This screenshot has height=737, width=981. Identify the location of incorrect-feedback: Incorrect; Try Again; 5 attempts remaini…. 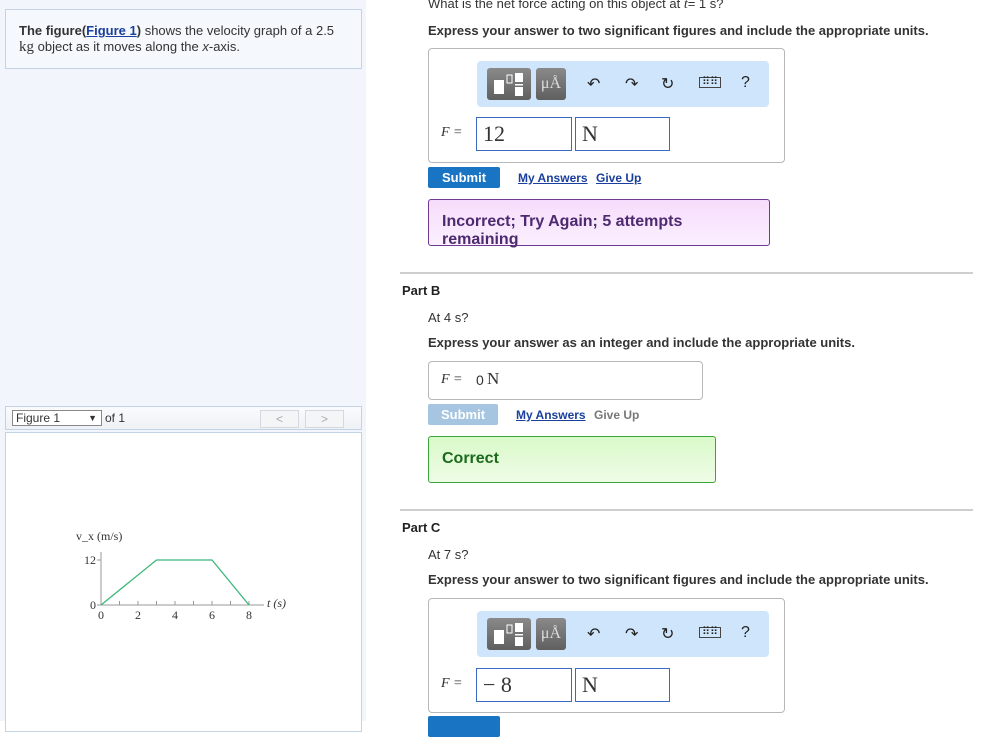
(599, 223).